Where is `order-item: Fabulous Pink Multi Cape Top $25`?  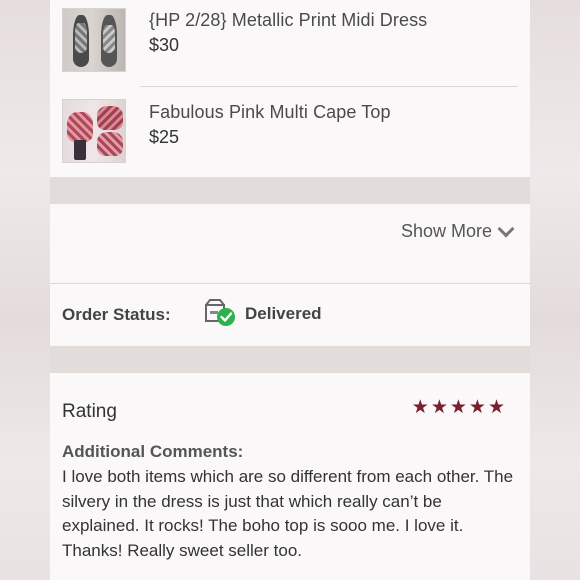
order-item: Fabulous Pink Multi Cape Top $25 is located at coordinates (290, 132).